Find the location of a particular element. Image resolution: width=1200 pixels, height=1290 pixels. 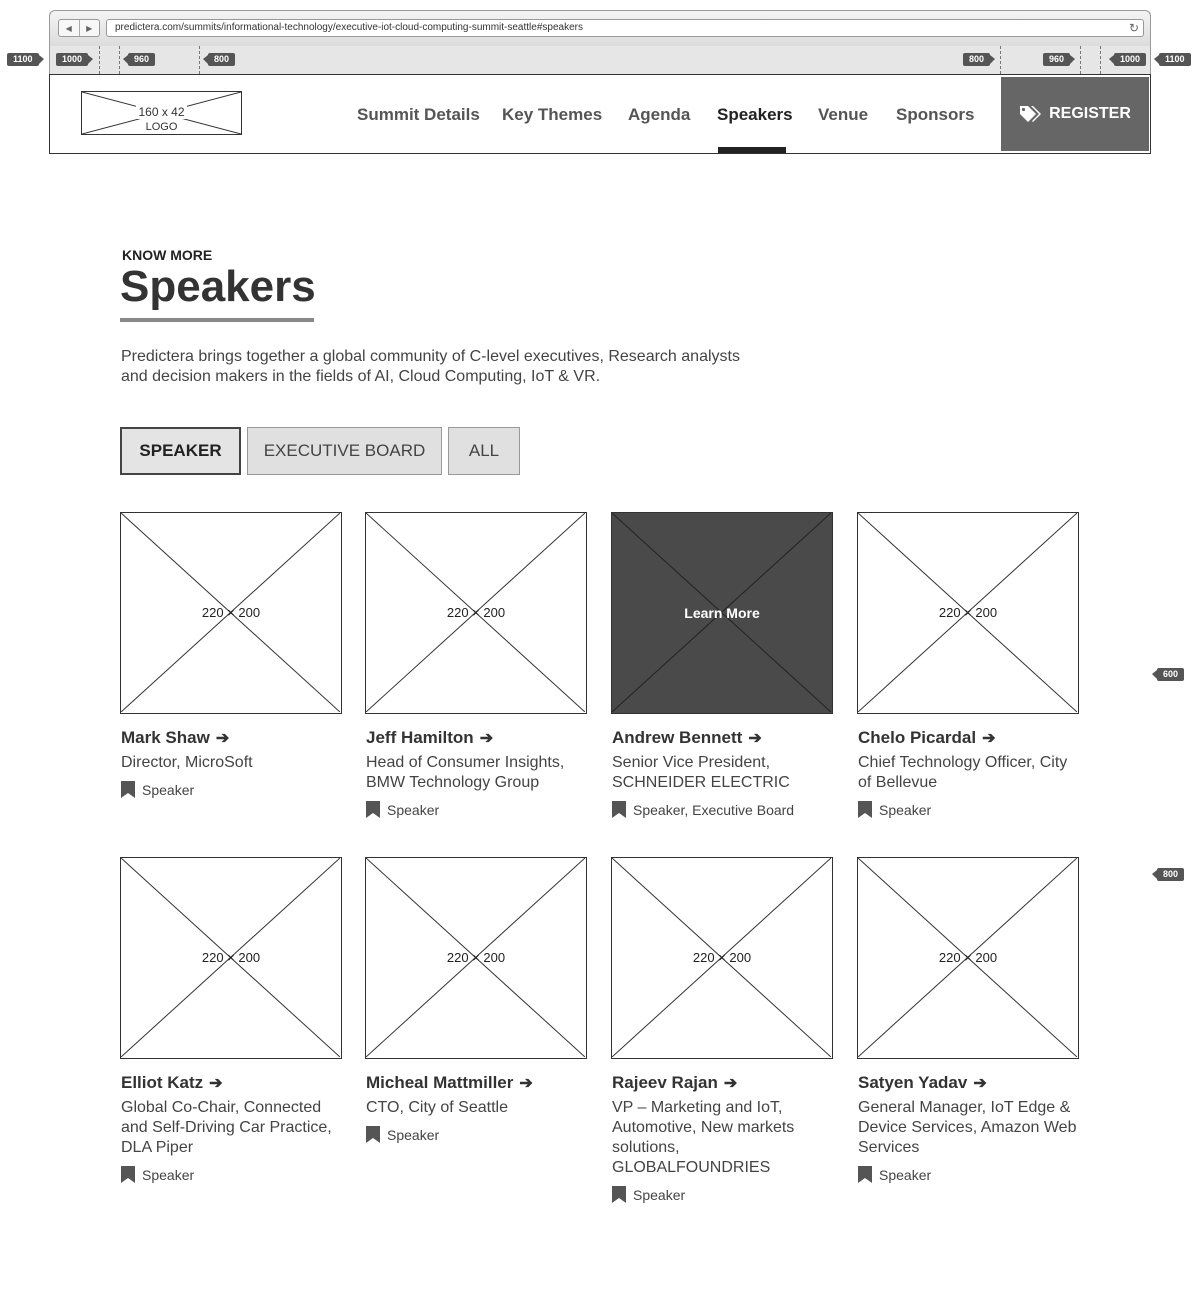

reload-icon: ↻ is located at coordinates (1134, 28).